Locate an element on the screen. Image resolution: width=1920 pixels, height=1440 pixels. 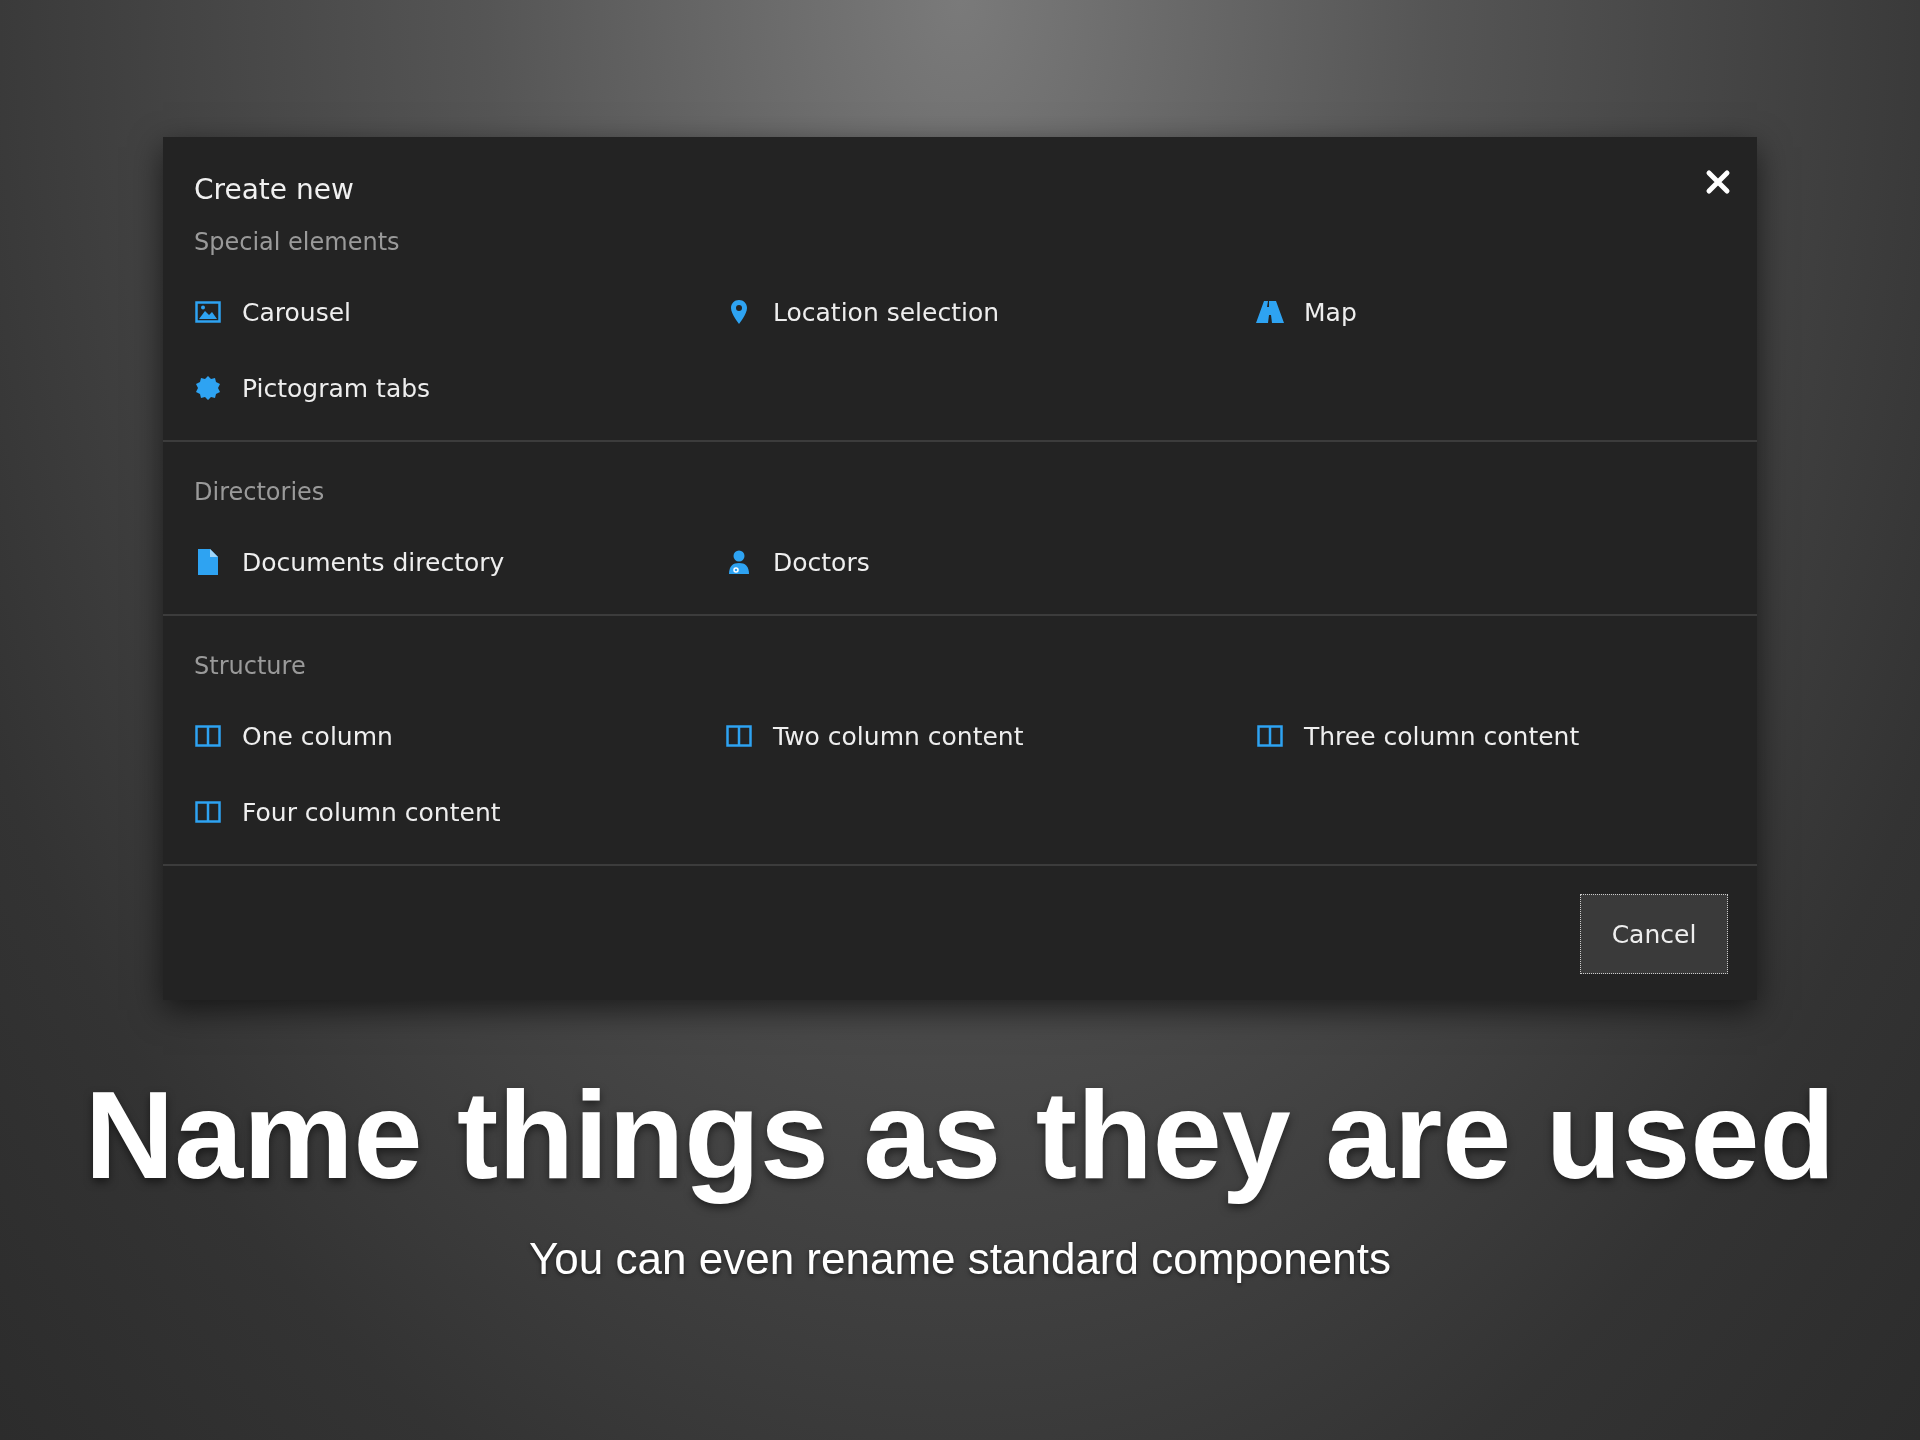
menu-item: Carousel is located at coordinates (459, 312).